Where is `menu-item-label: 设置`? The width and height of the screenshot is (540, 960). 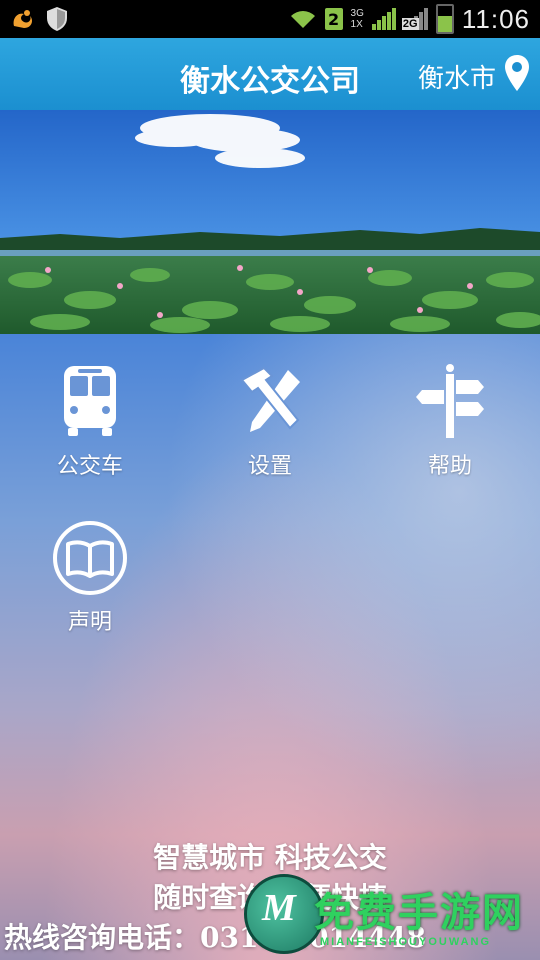
menu-item-label: 设置 is located at coordinates (269, 466).